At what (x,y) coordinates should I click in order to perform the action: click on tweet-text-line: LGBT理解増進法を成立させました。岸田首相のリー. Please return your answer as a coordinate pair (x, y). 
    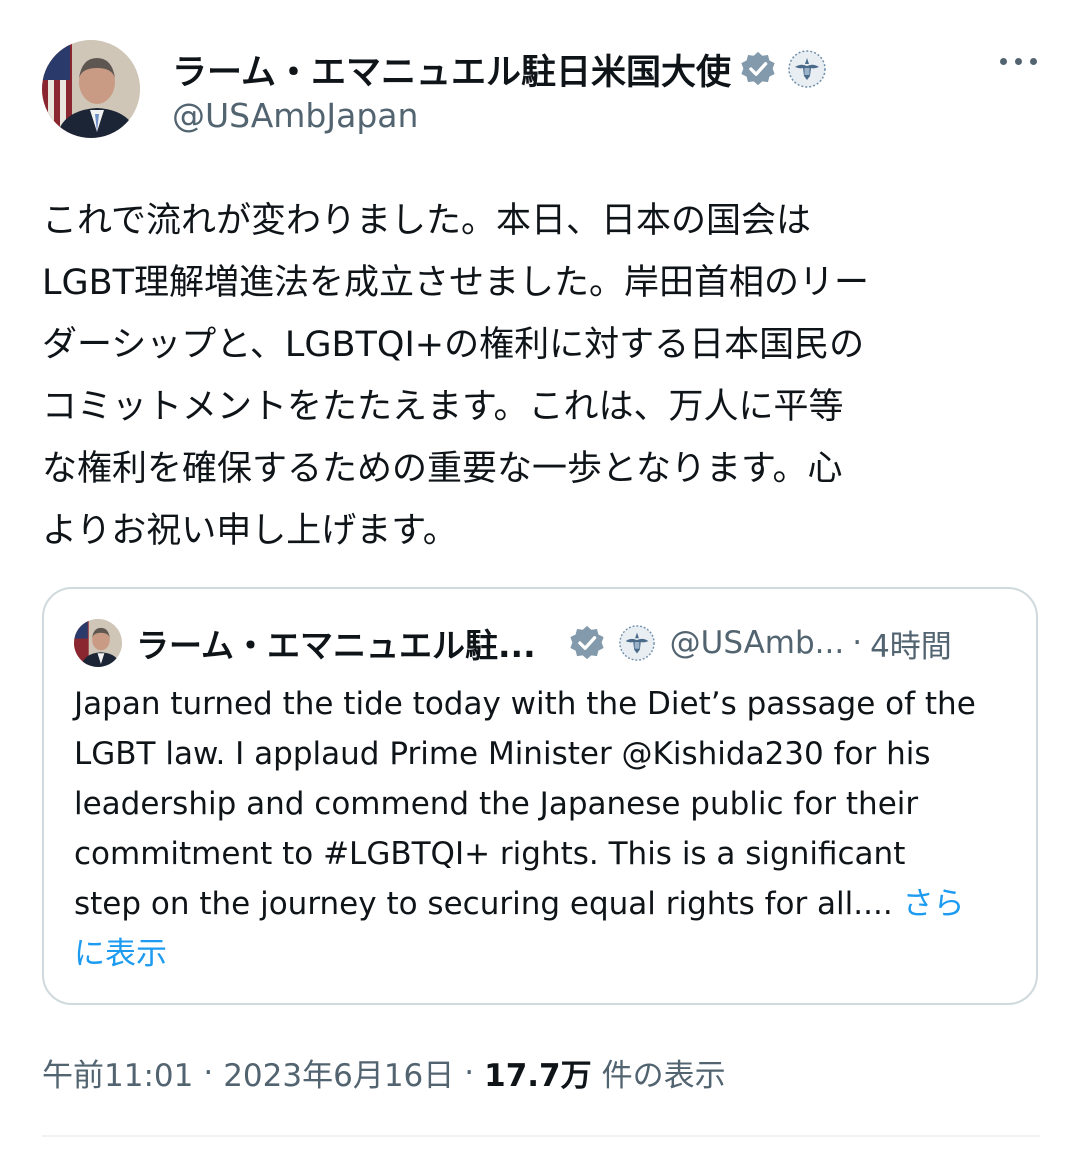
    Looking at the image, I should click on (456, 283).